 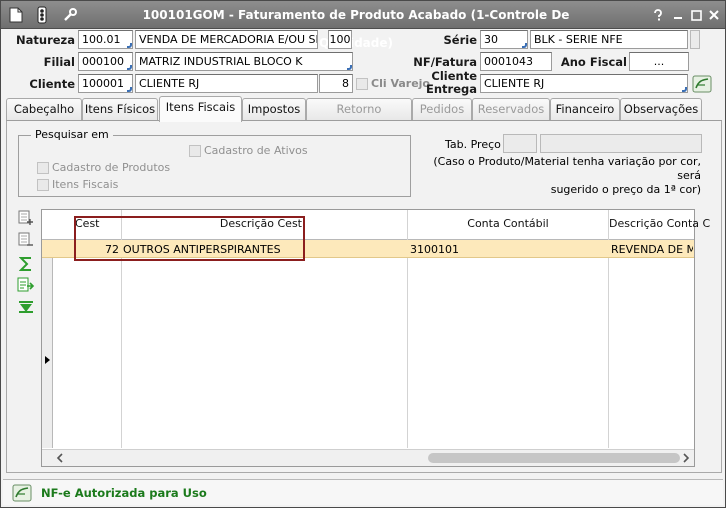 I want to click on natureza-label: Natureza, so click(x=45, y=40).